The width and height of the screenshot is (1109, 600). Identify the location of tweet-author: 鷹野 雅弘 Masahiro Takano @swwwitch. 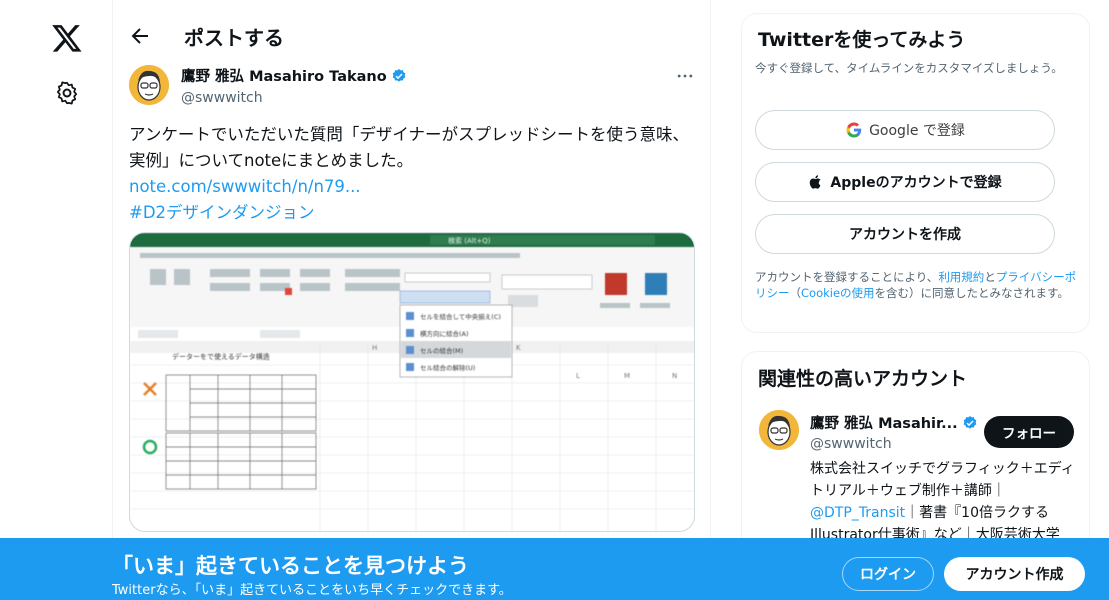
(294, 85).